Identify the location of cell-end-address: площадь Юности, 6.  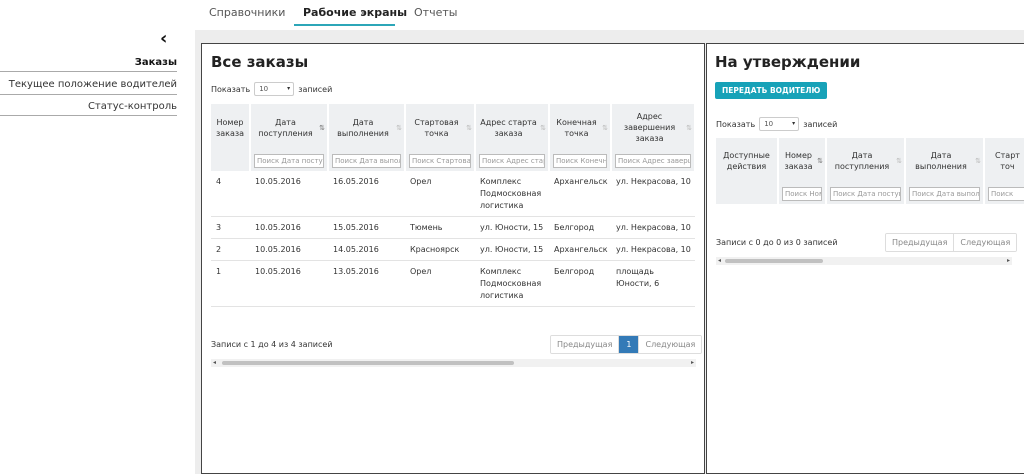
(653, 283).